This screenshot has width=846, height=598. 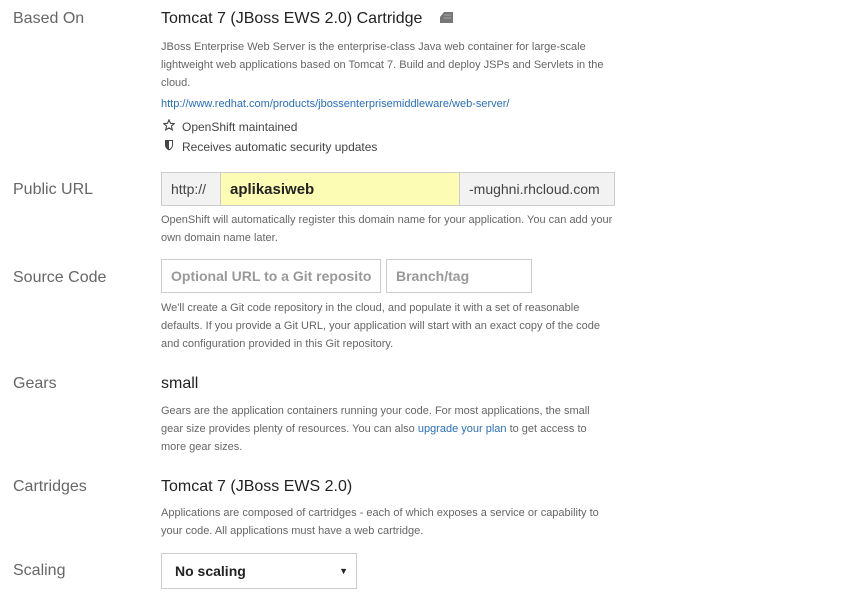 I want to click on feature-maintained: OpenShift maintained, so click(x=230, y=126).